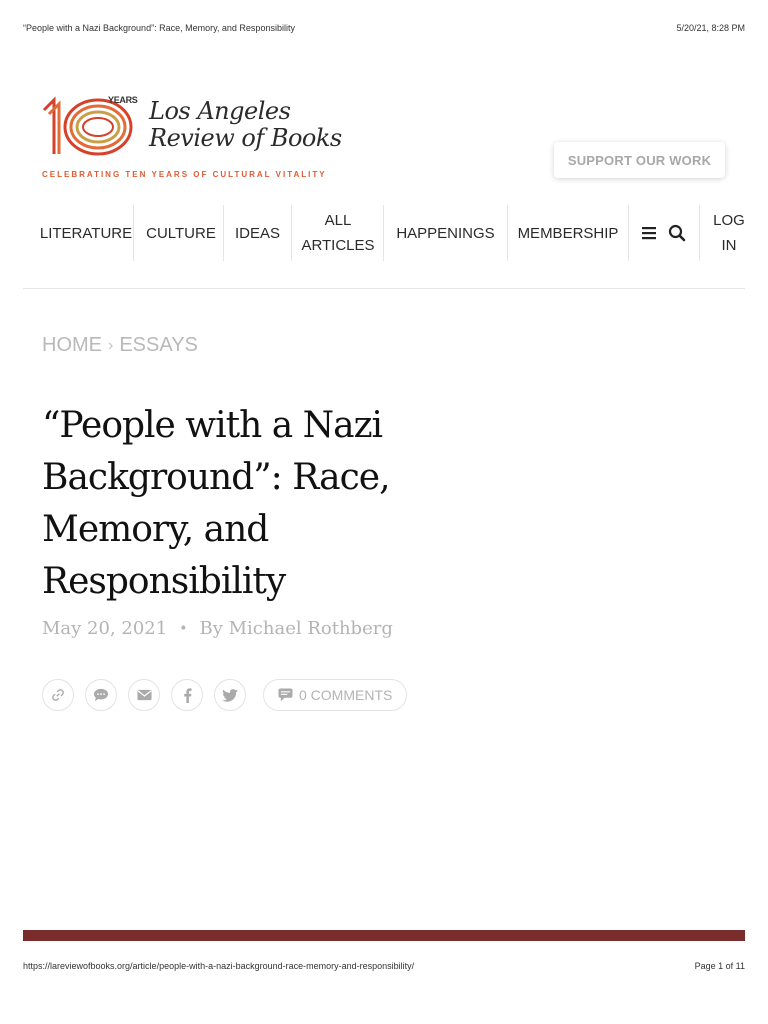  Describe the element at coordinates (220, 111) in the screenshot. I see `logo-name-line1: Los Angeles` at that location.